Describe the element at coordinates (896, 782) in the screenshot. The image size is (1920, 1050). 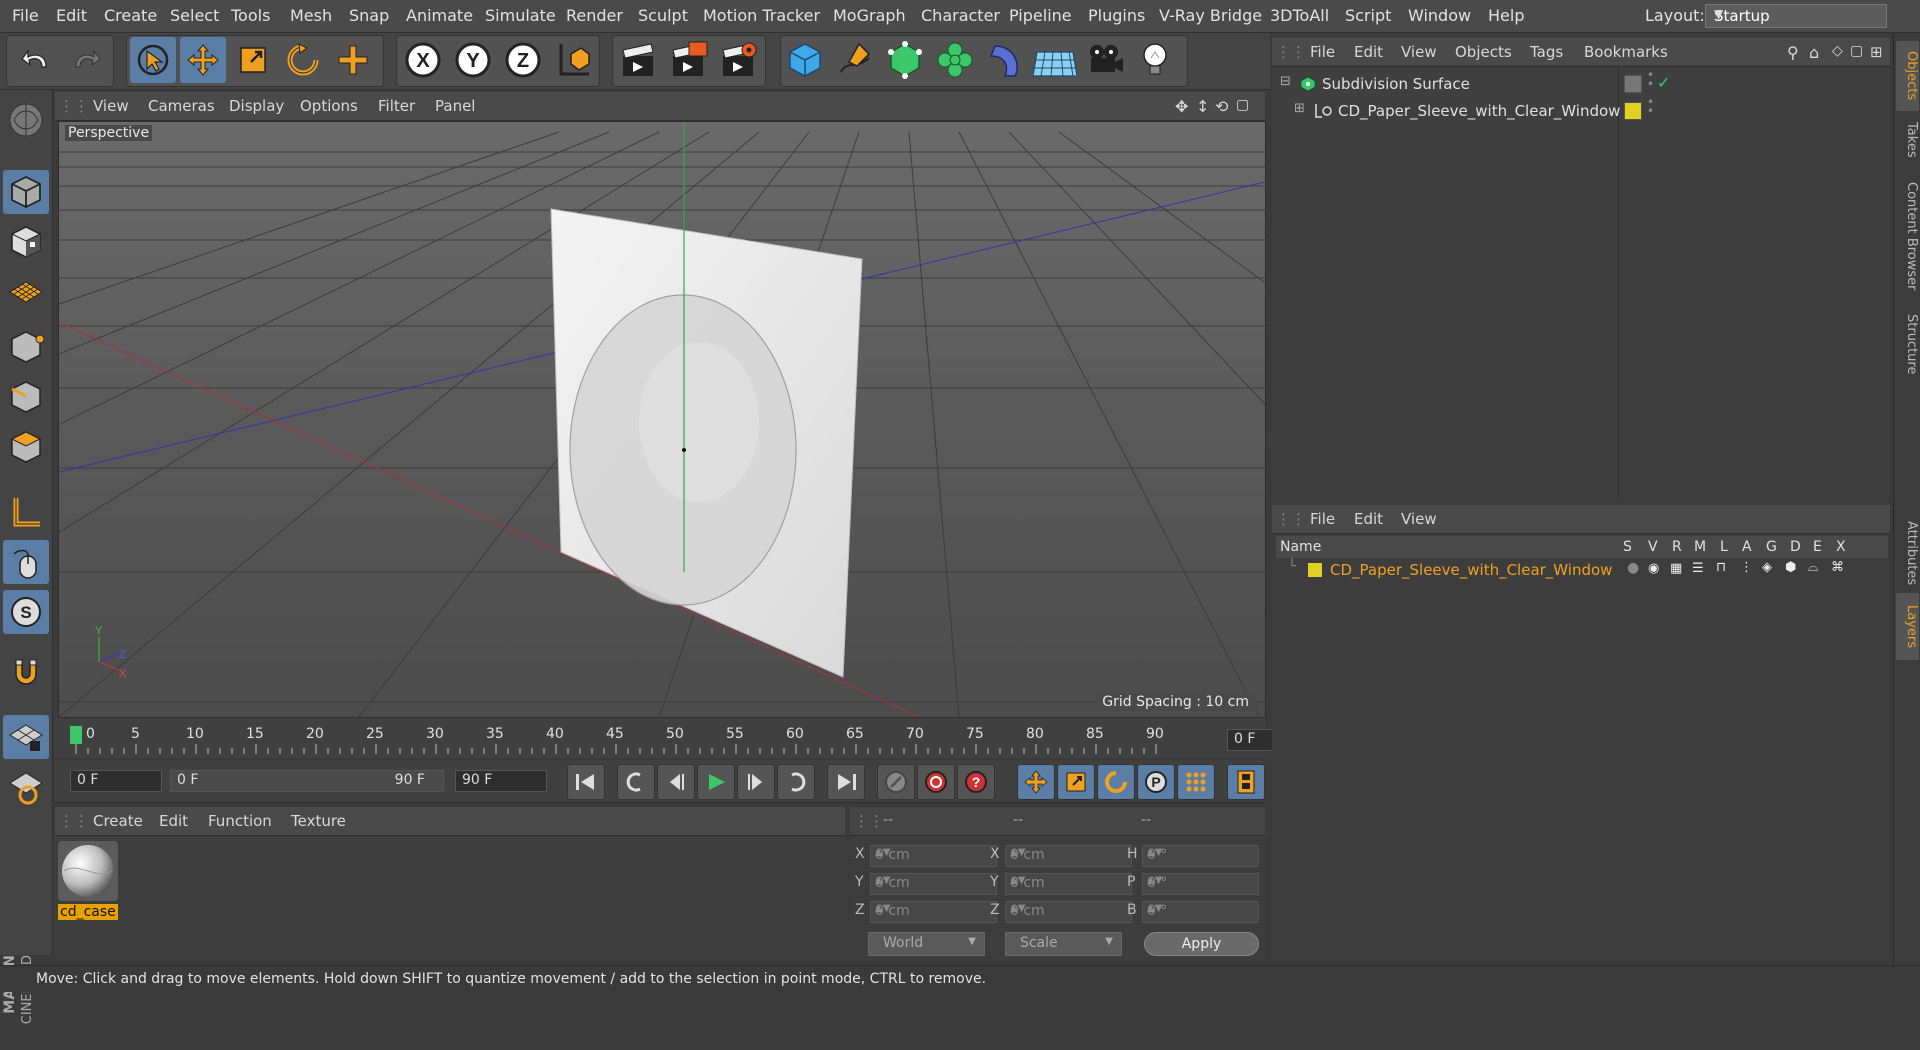
I see `record-button` at that location.